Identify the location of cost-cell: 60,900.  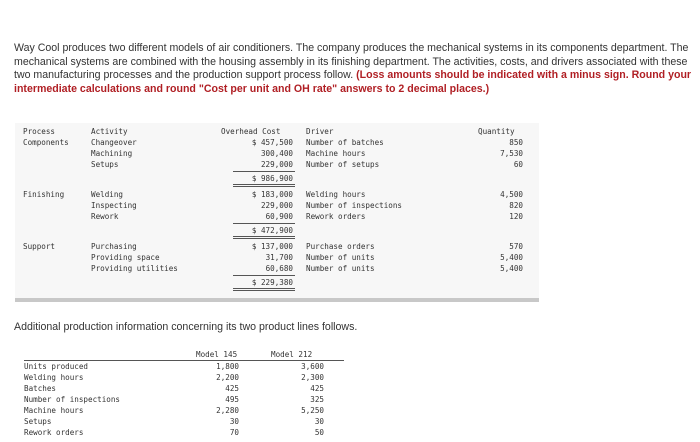
(279, 216).